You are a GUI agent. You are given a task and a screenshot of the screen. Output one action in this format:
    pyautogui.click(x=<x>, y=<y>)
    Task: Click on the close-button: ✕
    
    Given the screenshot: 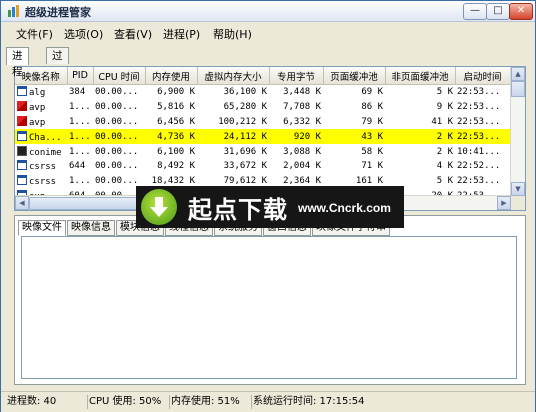 What is the action you would take?
    pyautogui.click(x=521, y=11)
    